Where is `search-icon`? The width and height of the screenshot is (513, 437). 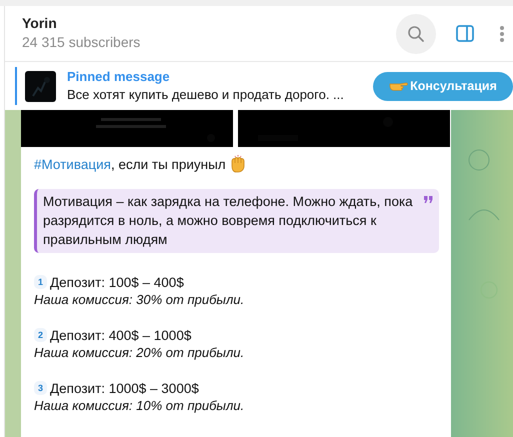 search-icon is located at coordinates (416, 33).